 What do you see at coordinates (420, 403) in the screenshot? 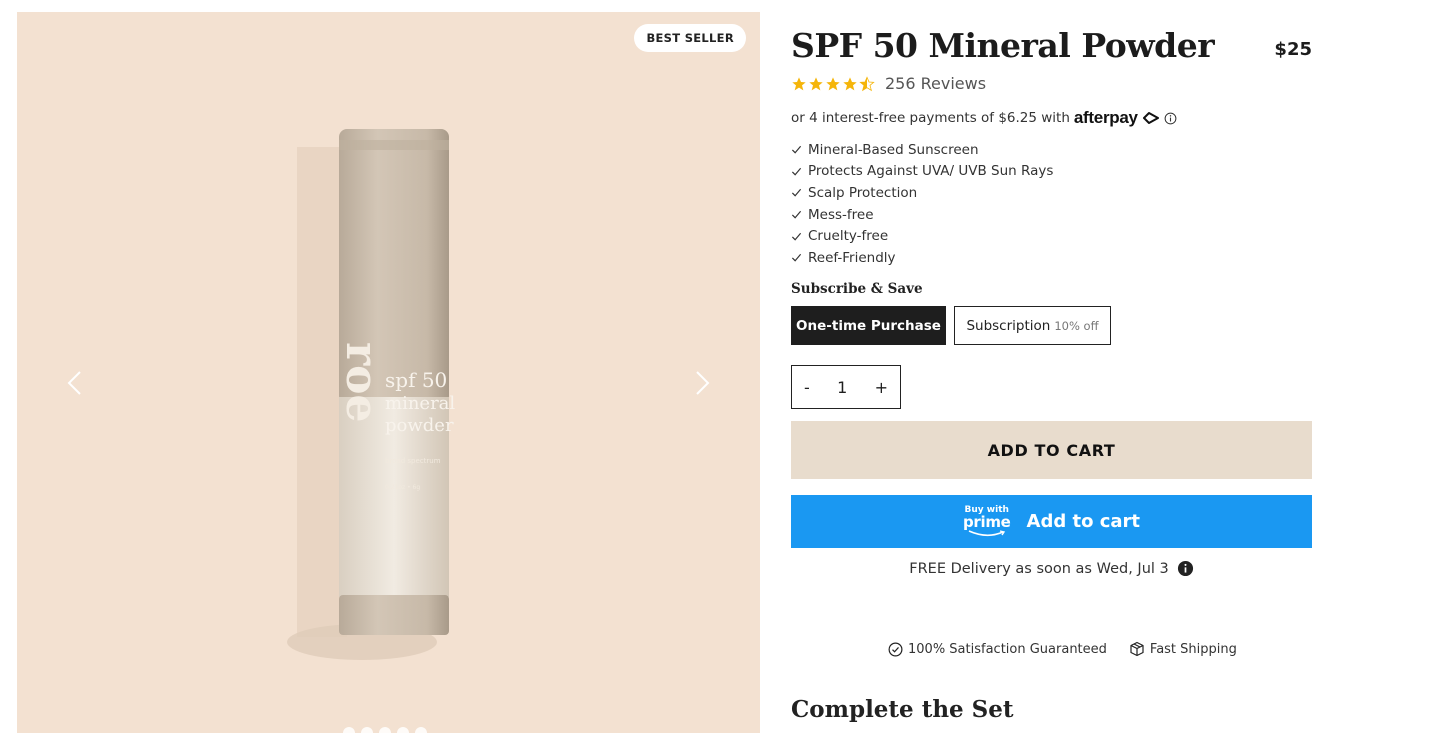
I see `tube-line-2: mineral` at bounding box center [420, 403].